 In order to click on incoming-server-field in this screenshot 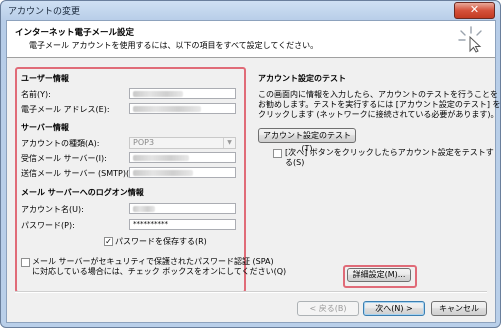, I will do `click(182, 157)`.